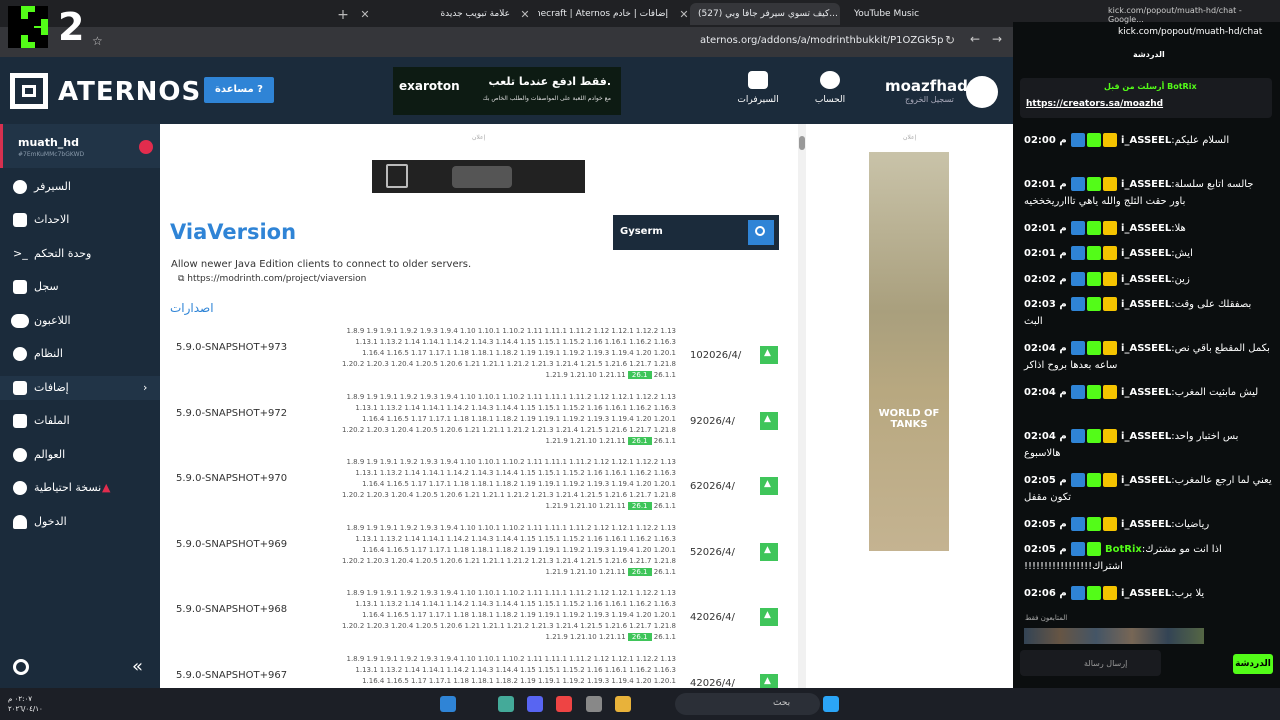 The image size is (1280, 720). Describe the element at coordinates (80, 455) in the screenshot. I see `sidebar-item-worlds: العوالم` at that location.